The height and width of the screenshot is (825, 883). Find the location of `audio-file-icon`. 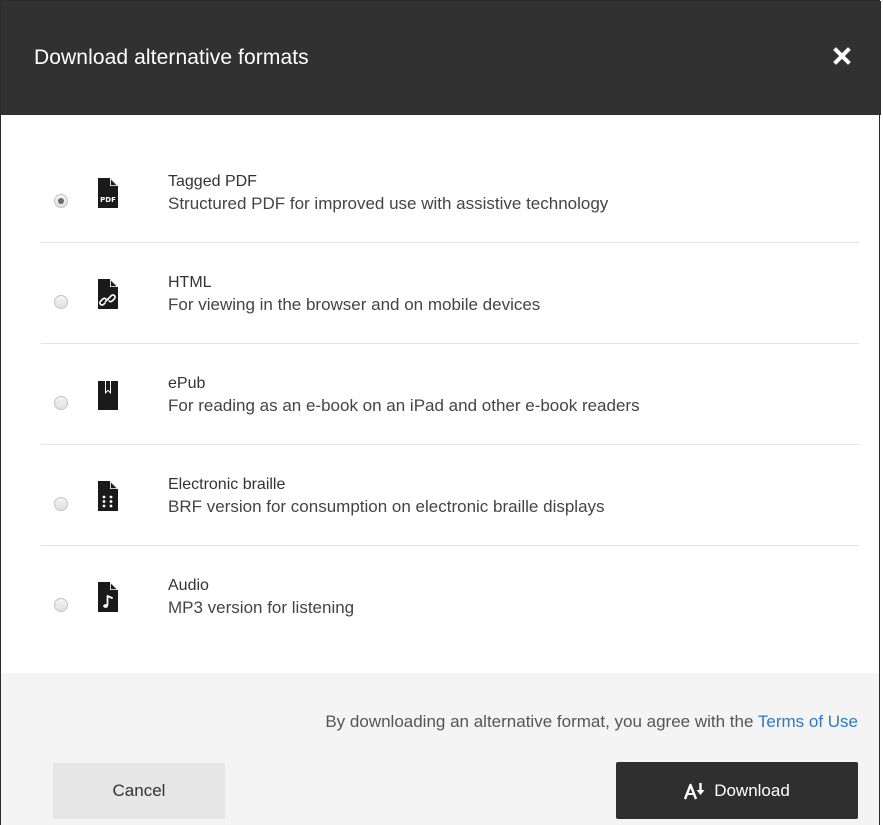

audio-file-icon is located at coordinates (108, 597).